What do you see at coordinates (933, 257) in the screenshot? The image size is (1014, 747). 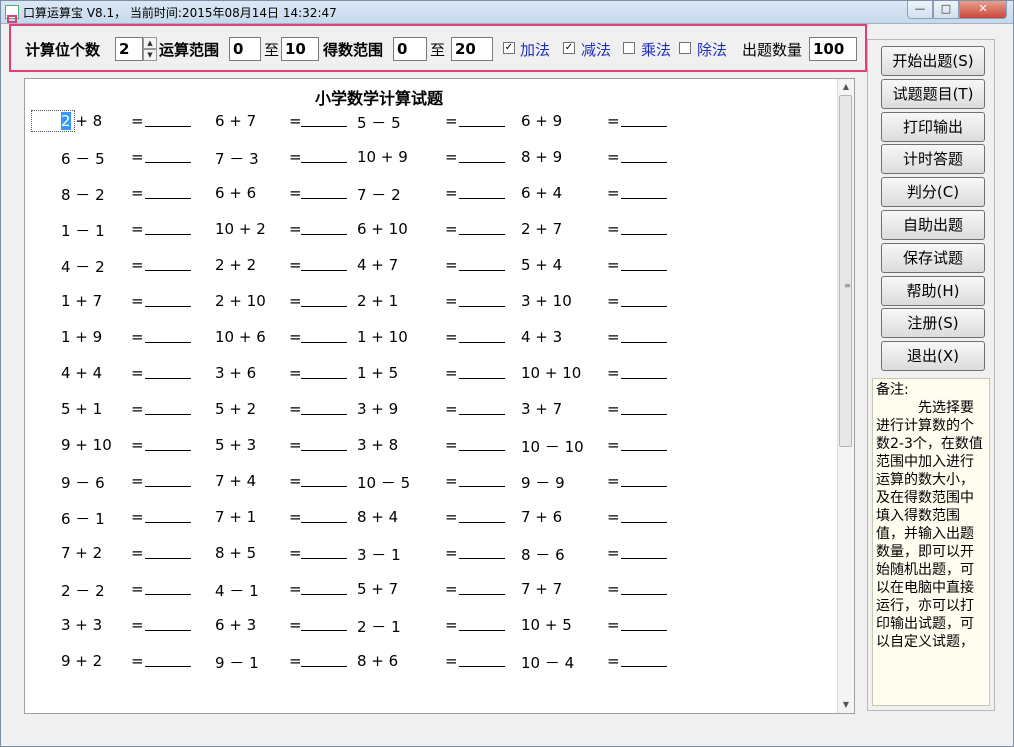 I see `save-button: 保存试题` at bounding box center [933, 257].